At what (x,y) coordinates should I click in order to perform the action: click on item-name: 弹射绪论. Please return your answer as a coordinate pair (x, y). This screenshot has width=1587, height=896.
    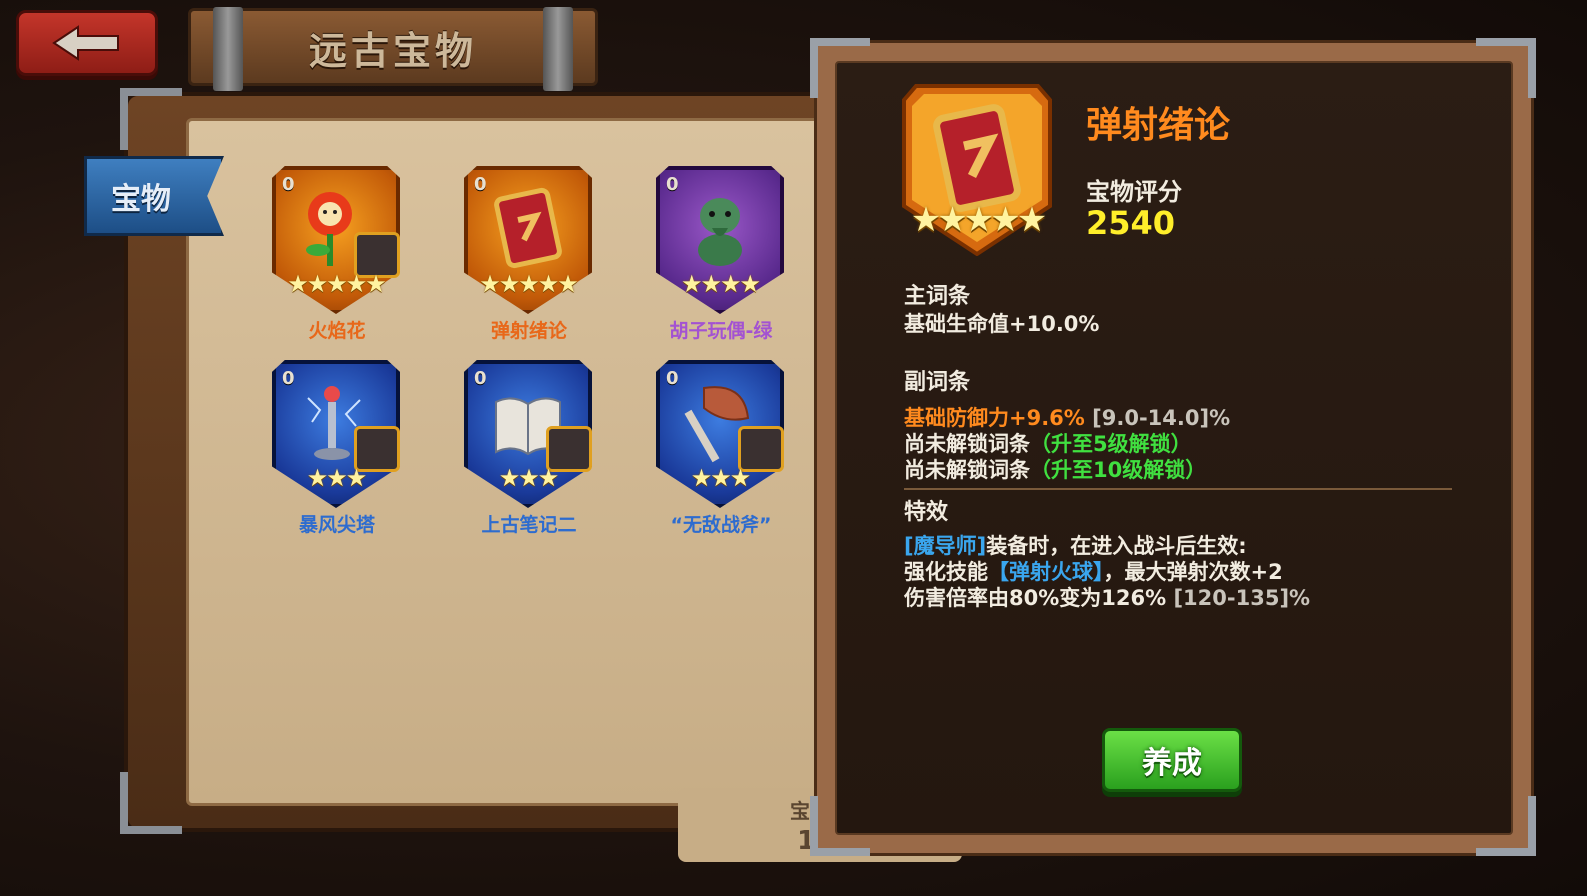
    Looking at the image, I should click on (528, 331).